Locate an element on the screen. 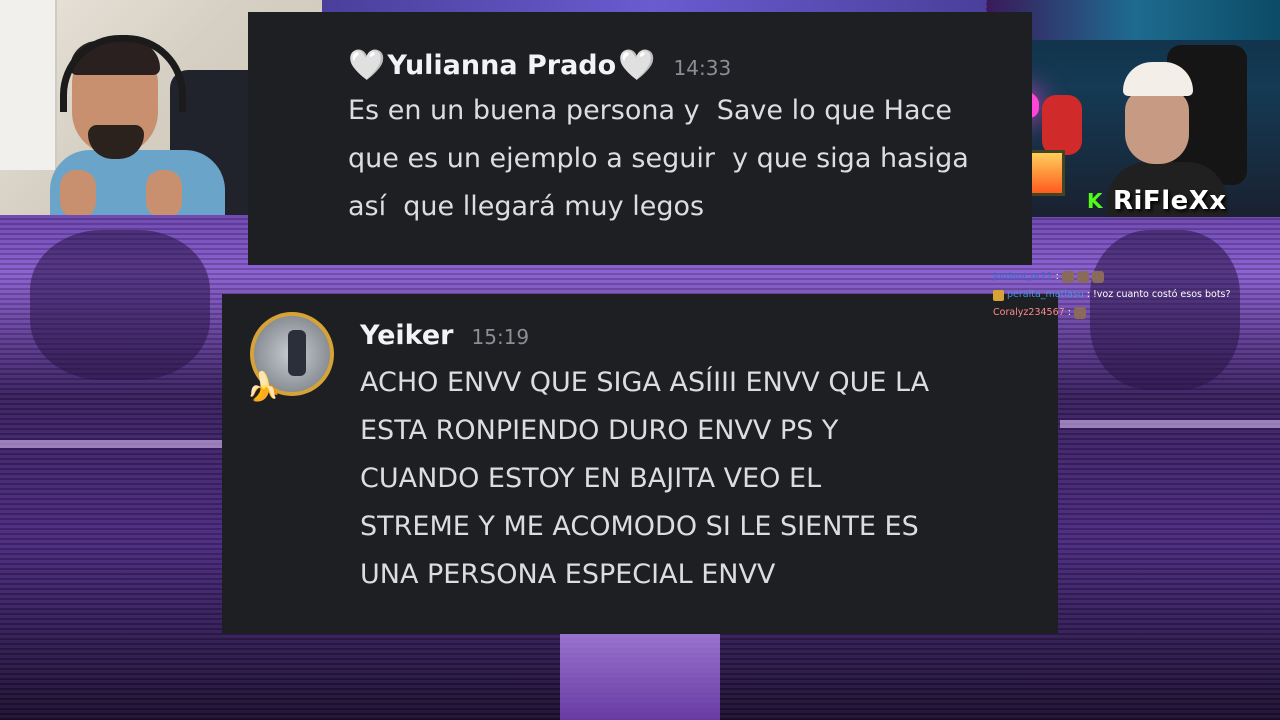 The image size is (1280, 720). background-tree is located at coordinates (120, 305).